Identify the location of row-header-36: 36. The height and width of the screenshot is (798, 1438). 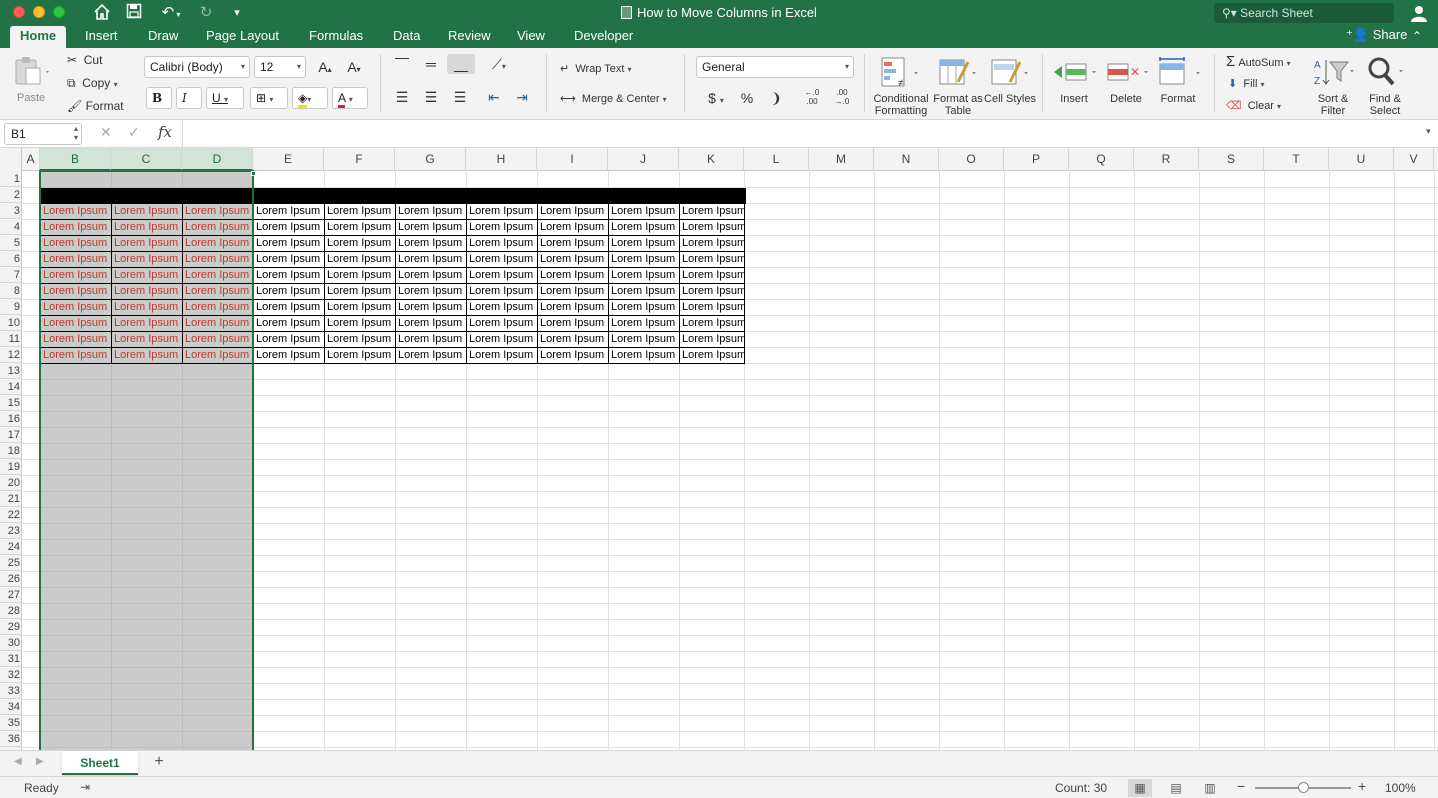
(11, 739).